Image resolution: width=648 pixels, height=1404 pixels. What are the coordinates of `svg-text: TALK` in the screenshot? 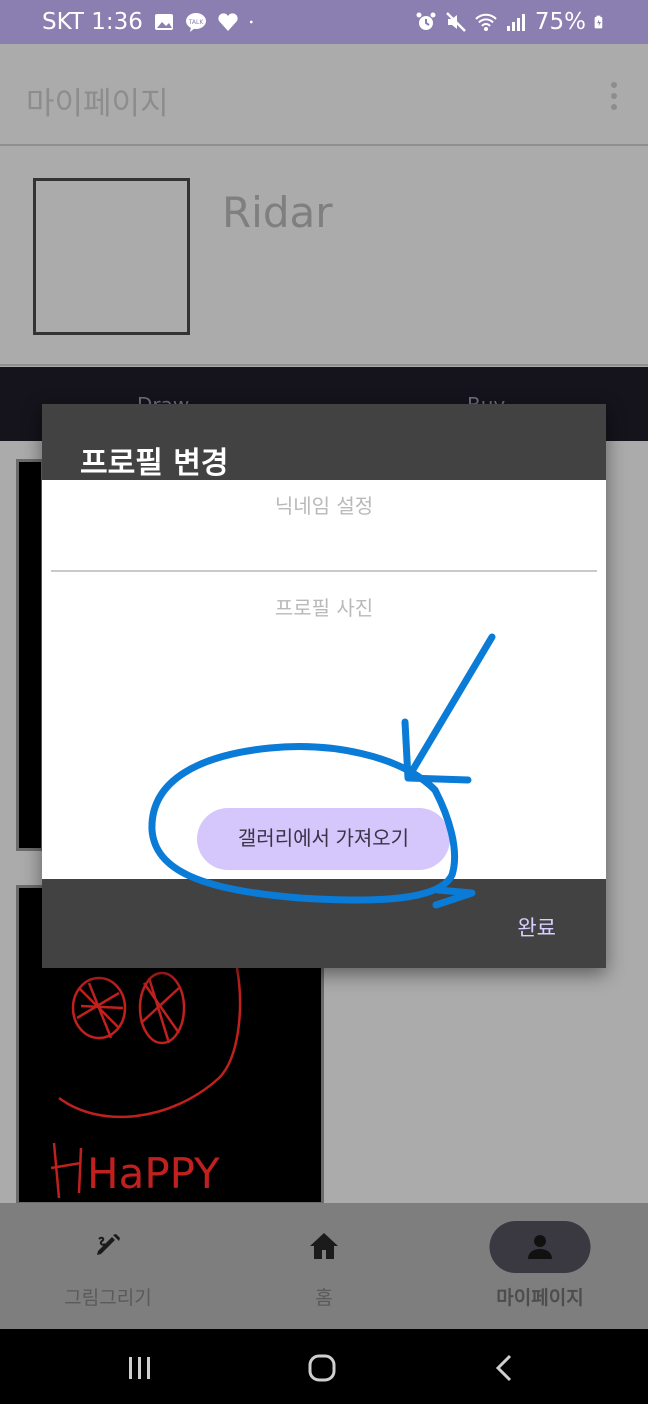 It's located at (196, 22).